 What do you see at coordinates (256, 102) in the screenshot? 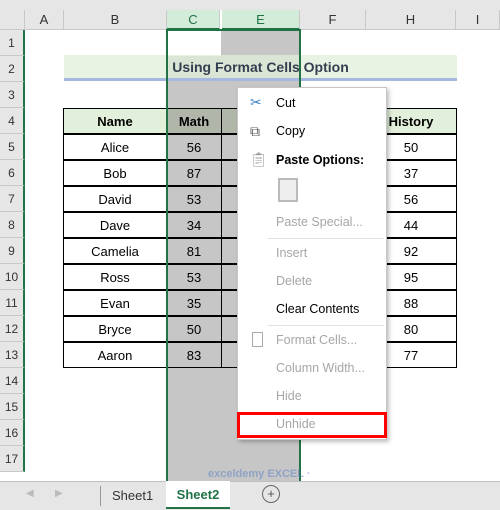
I see `scissors-icon: ✂` at bounding box center [256, 102].